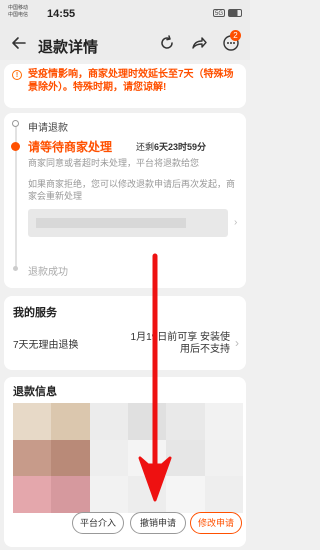  What do you see at coordinates (167, 43) in the screenshot?
I see `refresh-icon` at bounding box center [167, 43].